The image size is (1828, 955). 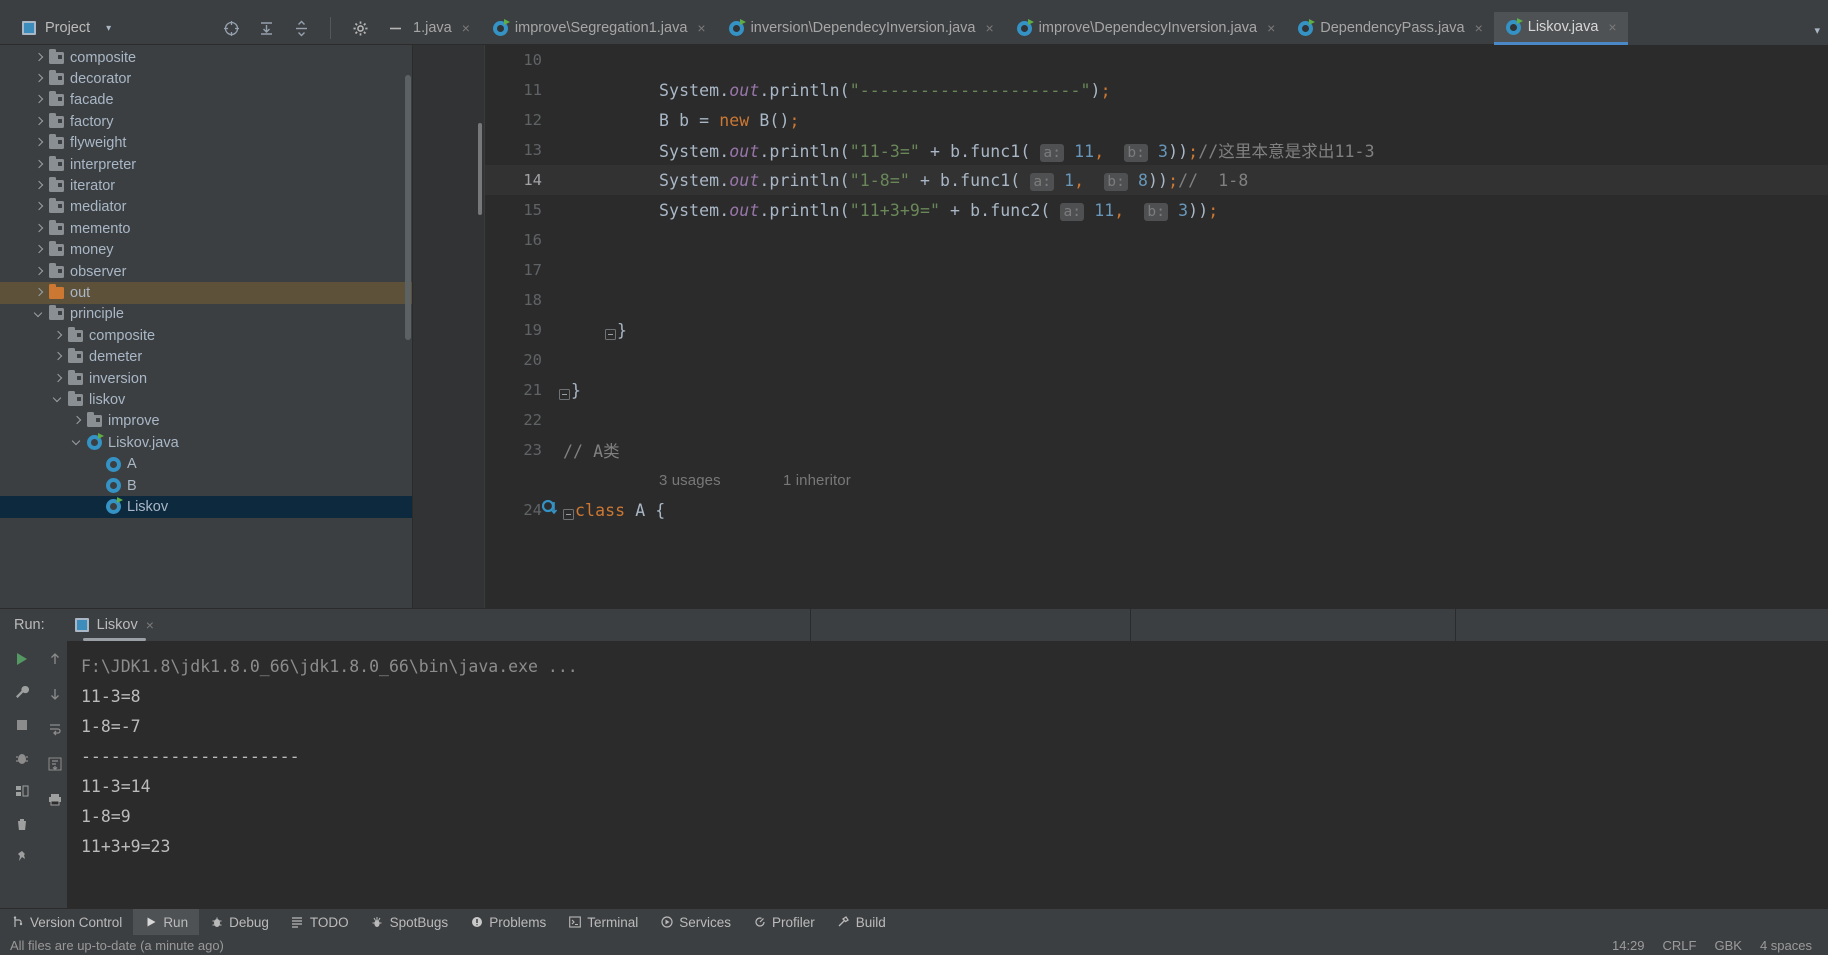 I want to click on tree-item-observer: observer, so click(x=206, y=271).